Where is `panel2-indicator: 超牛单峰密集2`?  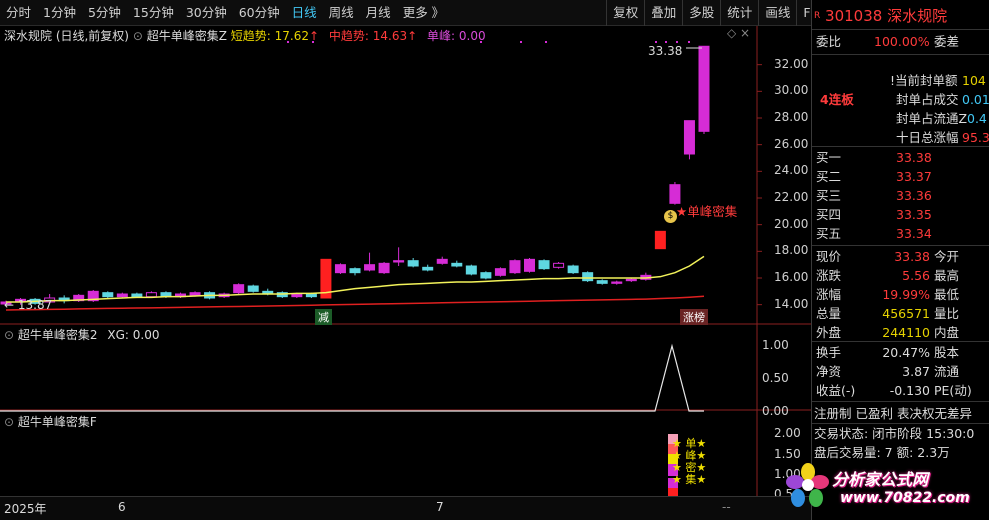 panel2-indicator: 超牛单峰密集2 is located at coordinates (58, 335).